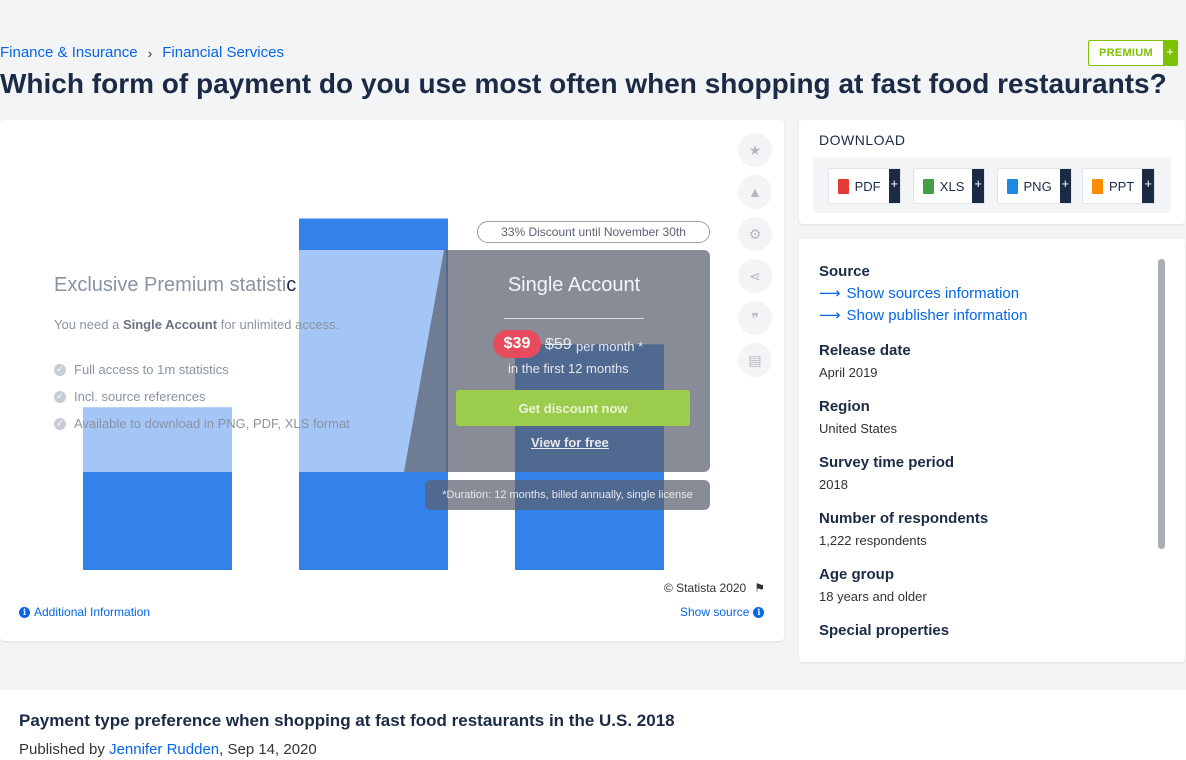 Image resolution: width=1186 pixels, height=760 pixels. Describe the element at coordinates (755, 276) in the screenshot. I see `share-icon: ⋖` at that location.